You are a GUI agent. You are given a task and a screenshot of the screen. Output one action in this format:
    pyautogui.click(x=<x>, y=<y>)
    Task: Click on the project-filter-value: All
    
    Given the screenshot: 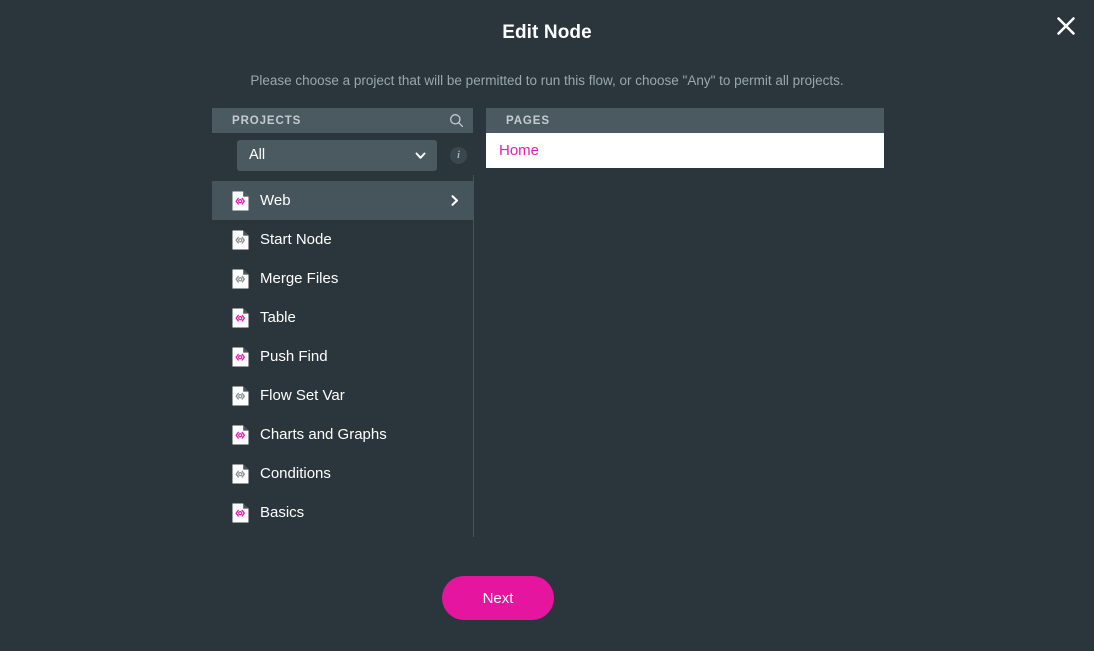 What is the action you would take?
    pyautogui.click(x=257, y=155)
    